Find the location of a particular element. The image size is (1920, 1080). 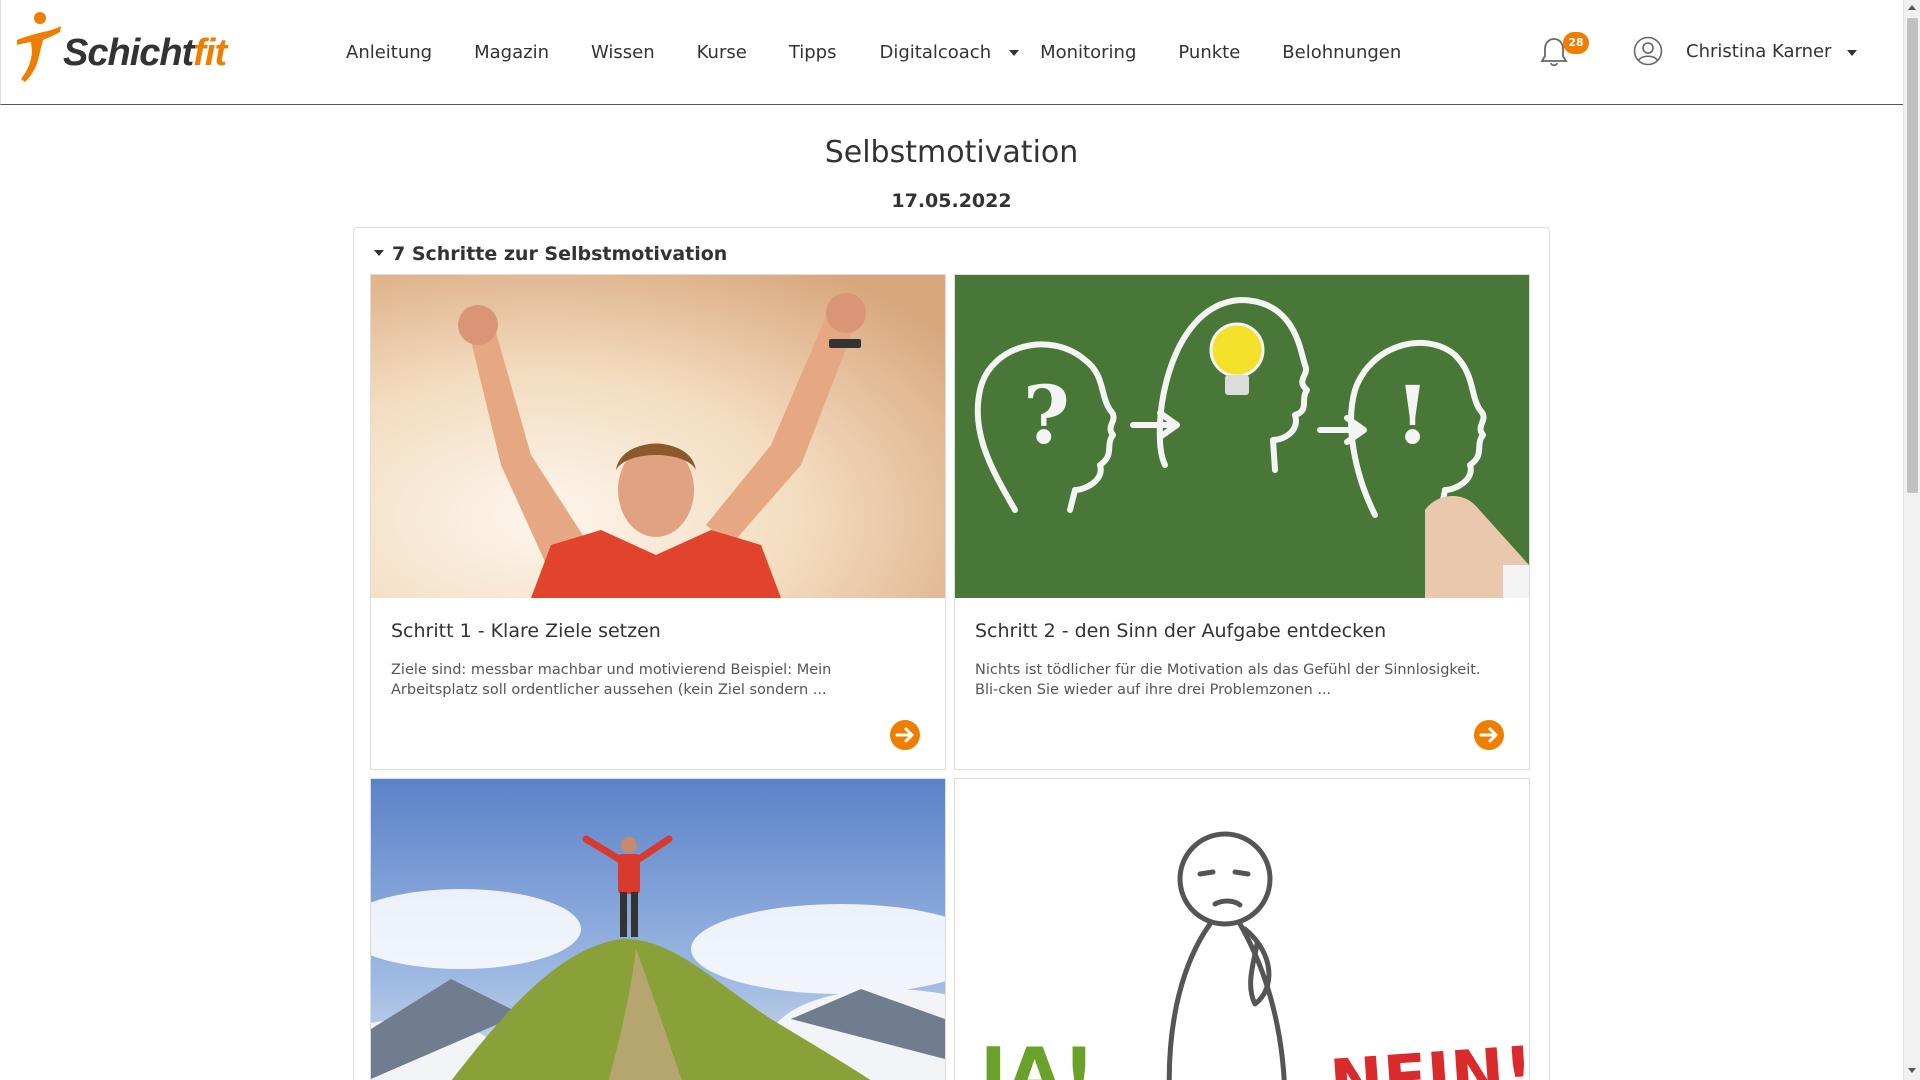

nav-item-digitalcoach: Digitalcoach is located at coordinates (949, 52).